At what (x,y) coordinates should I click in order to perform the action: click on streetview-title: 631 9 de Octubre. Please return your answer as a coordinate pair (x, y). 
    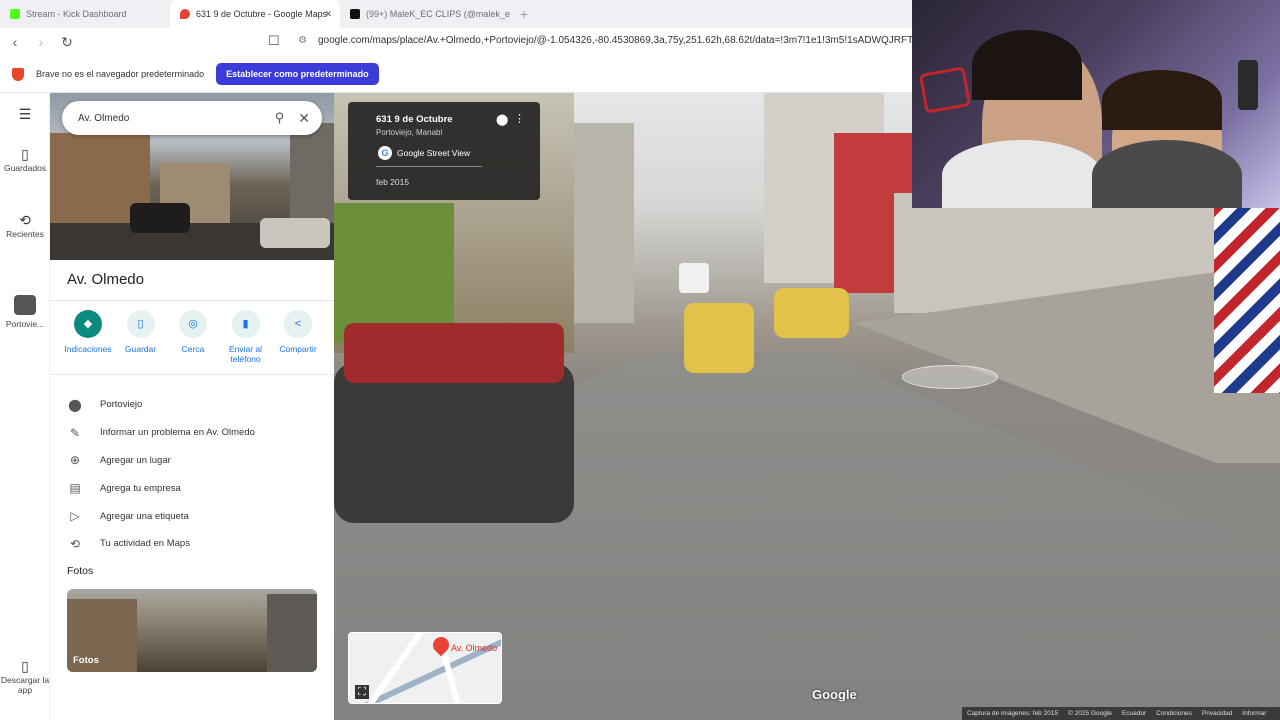
    Looking at the image, I should click on (414, 119).